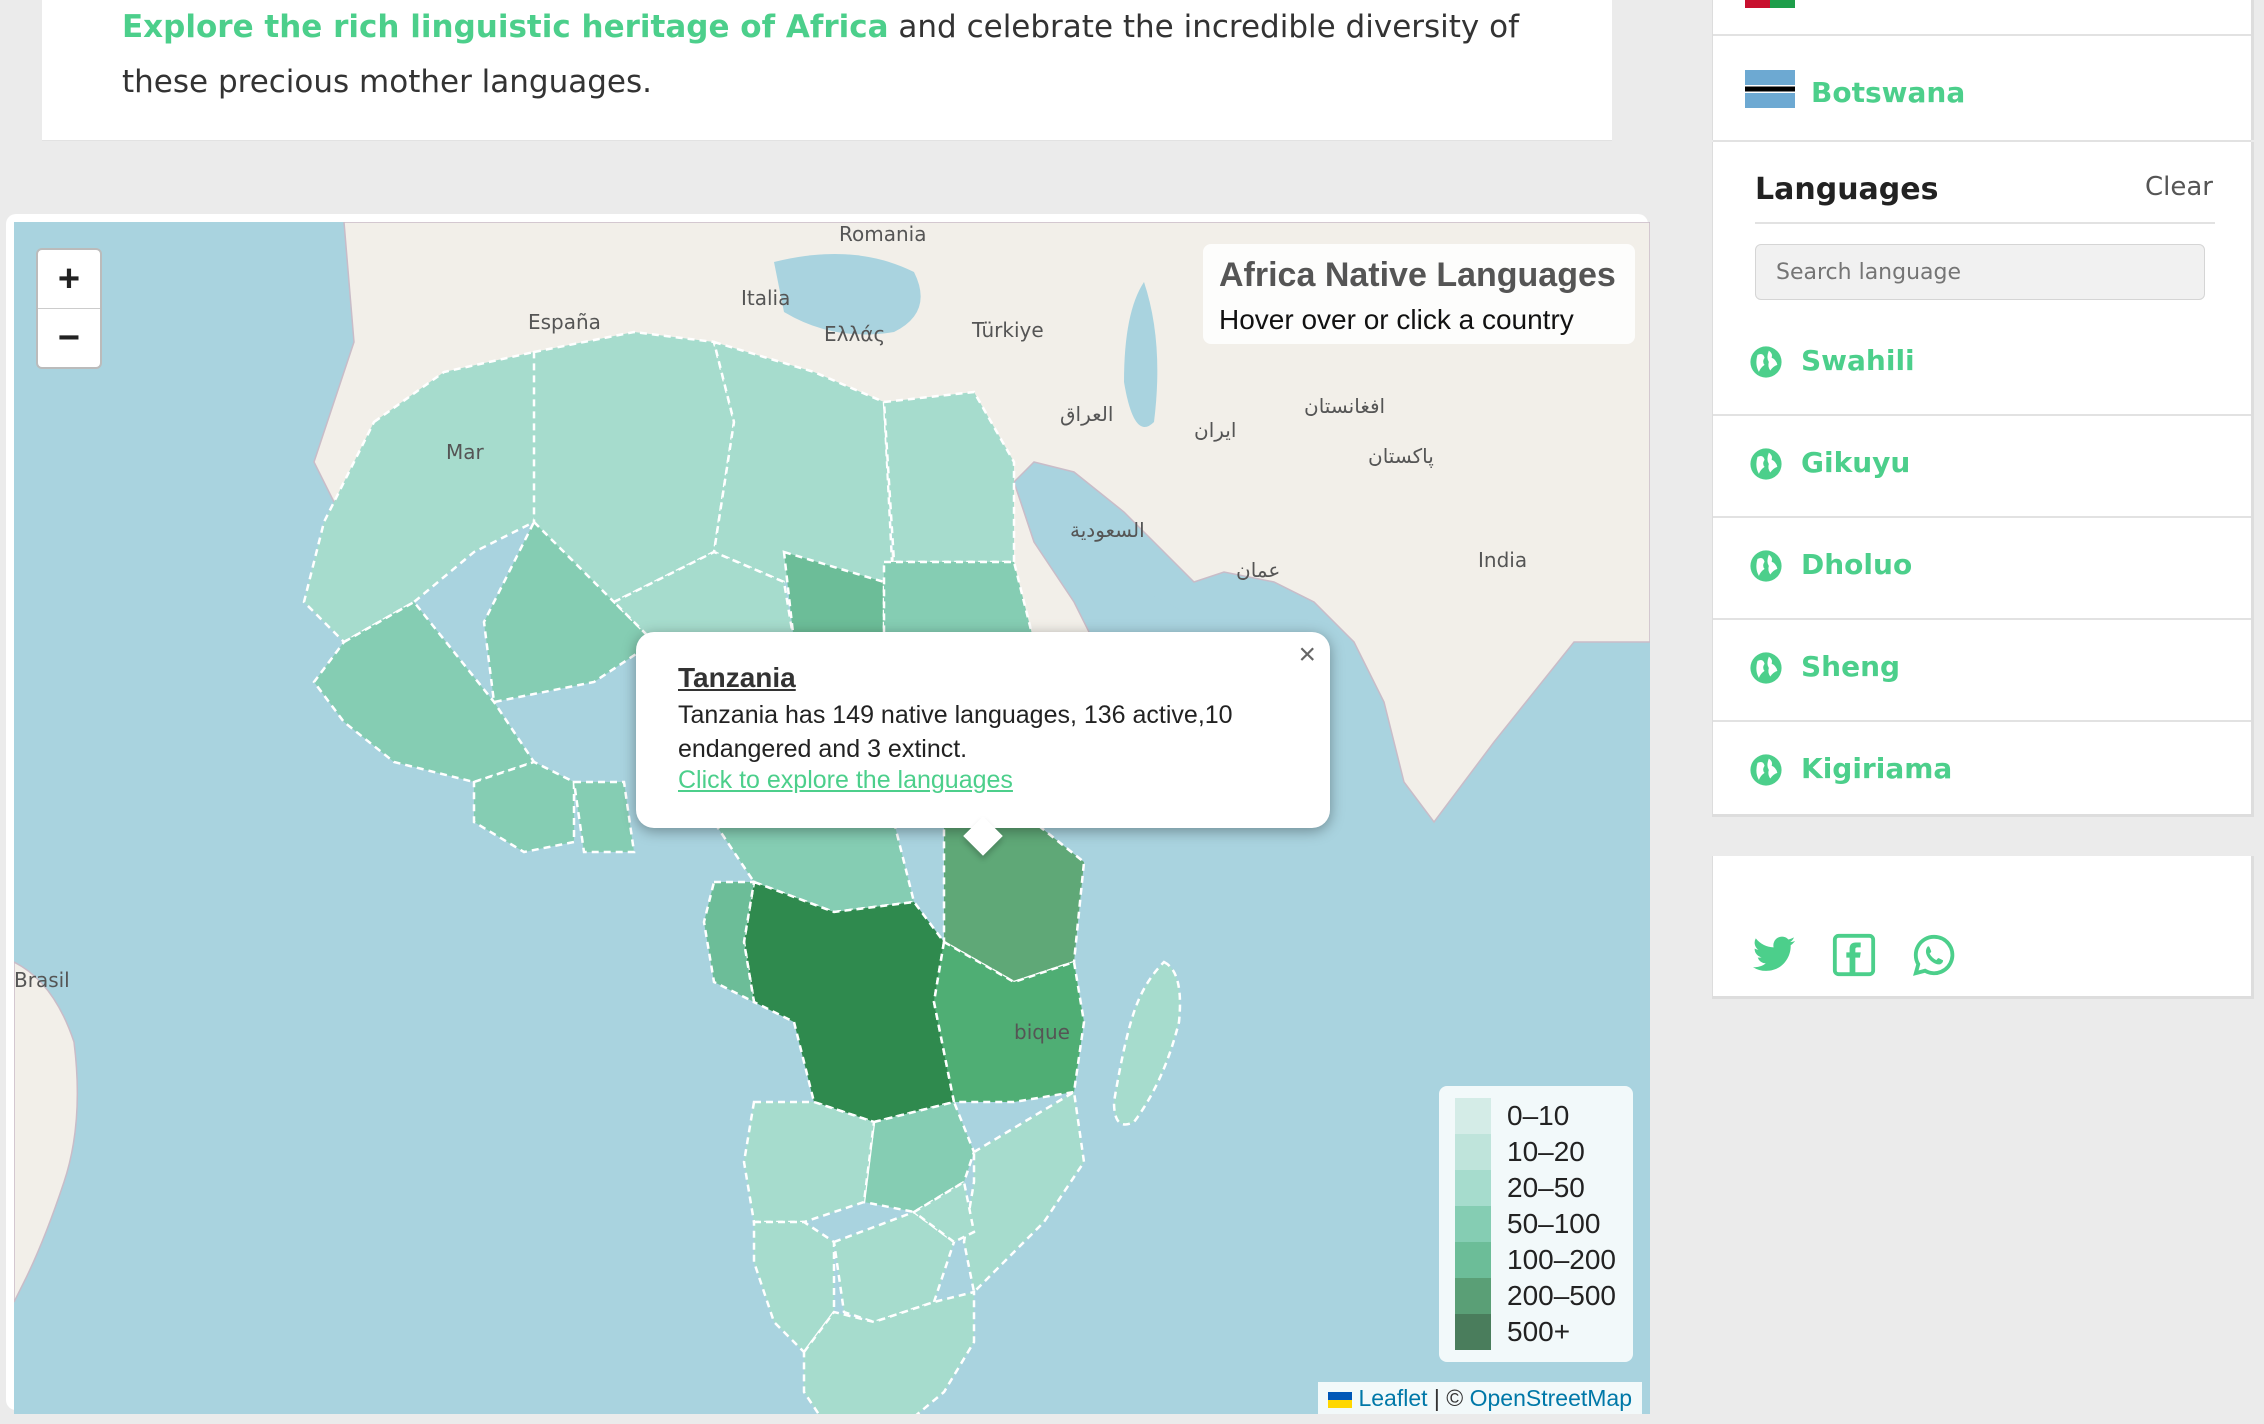 The height and width of the screenshot is (1424, 2264). What do you see at coordinates (1087, 414) in the screenshot?
I see `map-label-iraq: العراق` at bounding box center [1087, 414].